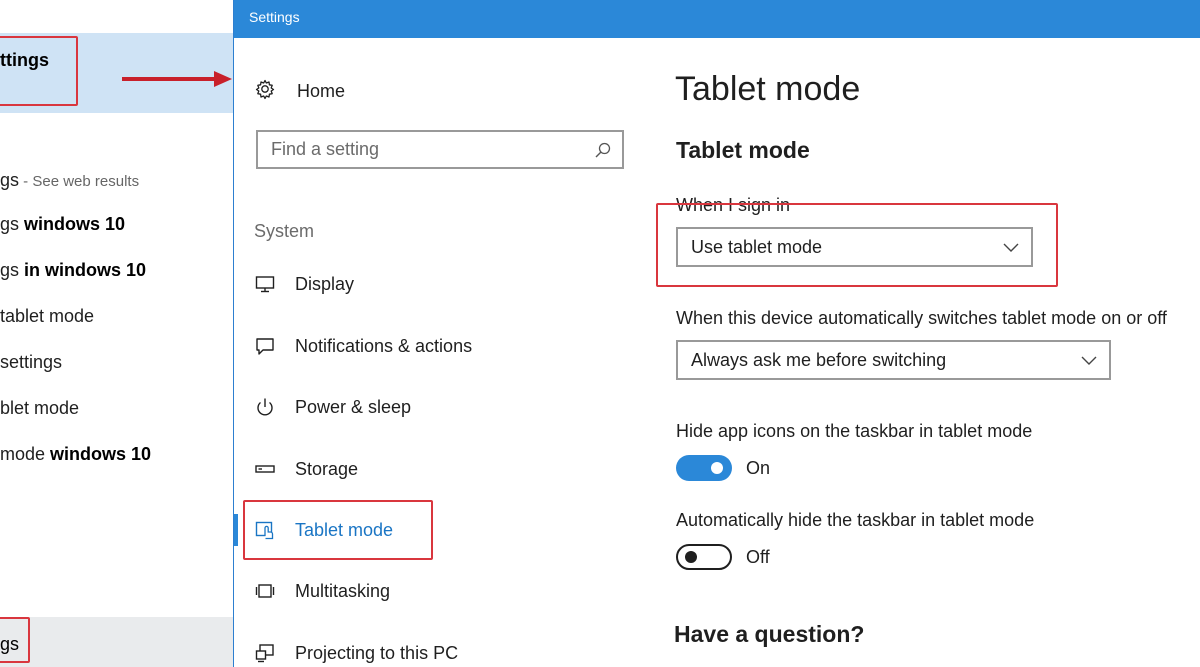  Describe the element at coordinates (85, 270) in the screenshot. I see `result-bold: in windows 10` at that location.